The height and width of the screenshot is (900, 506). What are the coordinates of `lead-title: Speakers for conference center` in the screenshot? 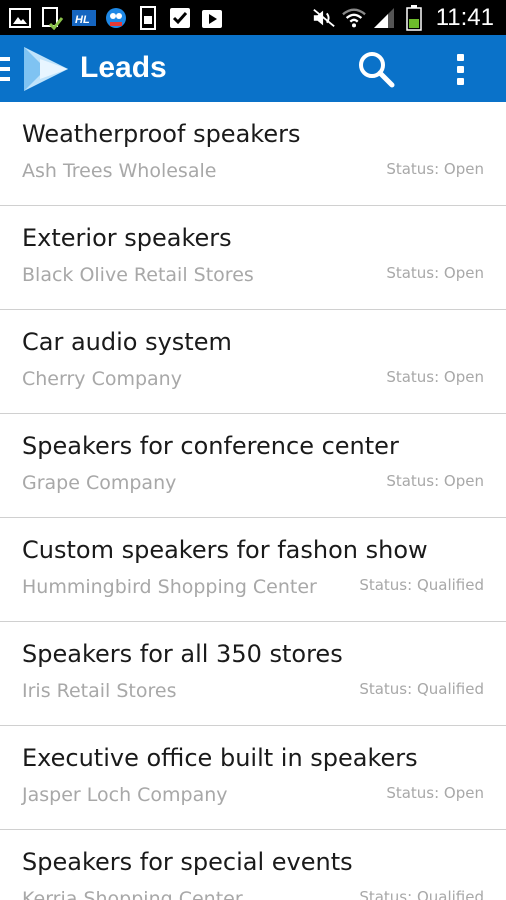 It's located at (210, 446).